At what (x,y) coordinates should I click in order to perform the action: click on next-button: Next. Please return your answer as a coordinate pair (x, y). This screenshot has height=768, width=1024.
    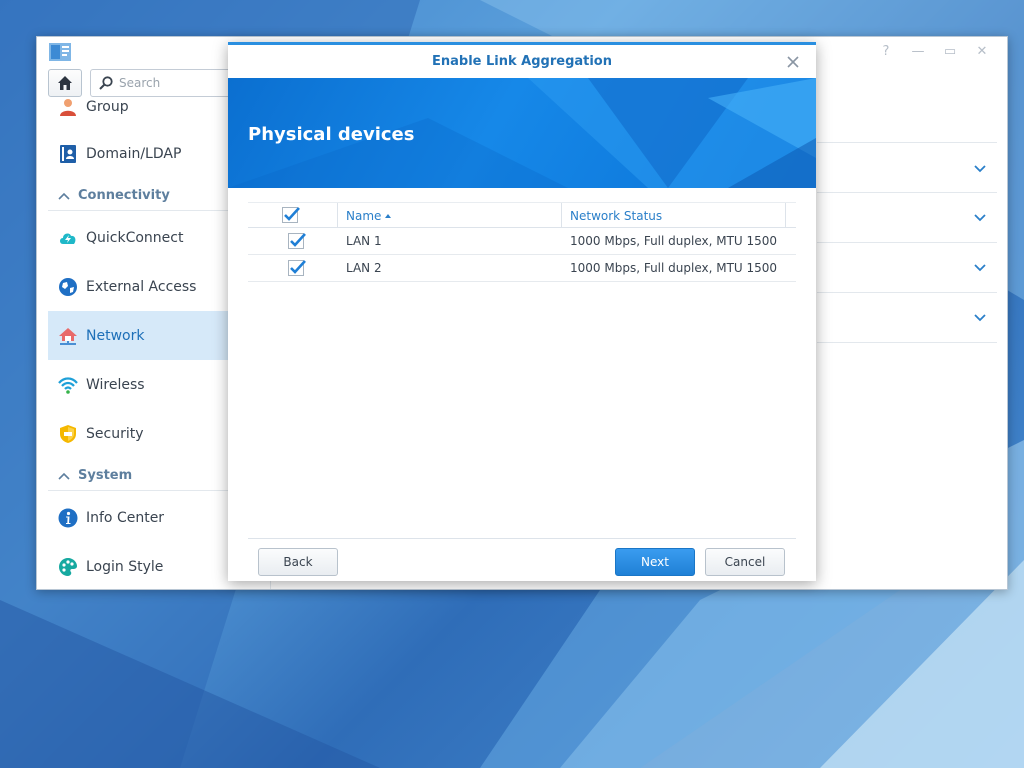
    Looking at the image, I should click on (655, 562).